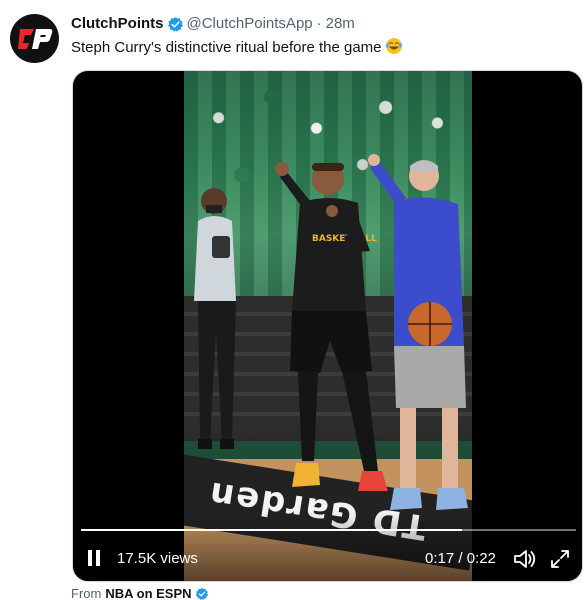 This screenshot has width=586, height=600. I want to click on video-controls, so click(327, 546).